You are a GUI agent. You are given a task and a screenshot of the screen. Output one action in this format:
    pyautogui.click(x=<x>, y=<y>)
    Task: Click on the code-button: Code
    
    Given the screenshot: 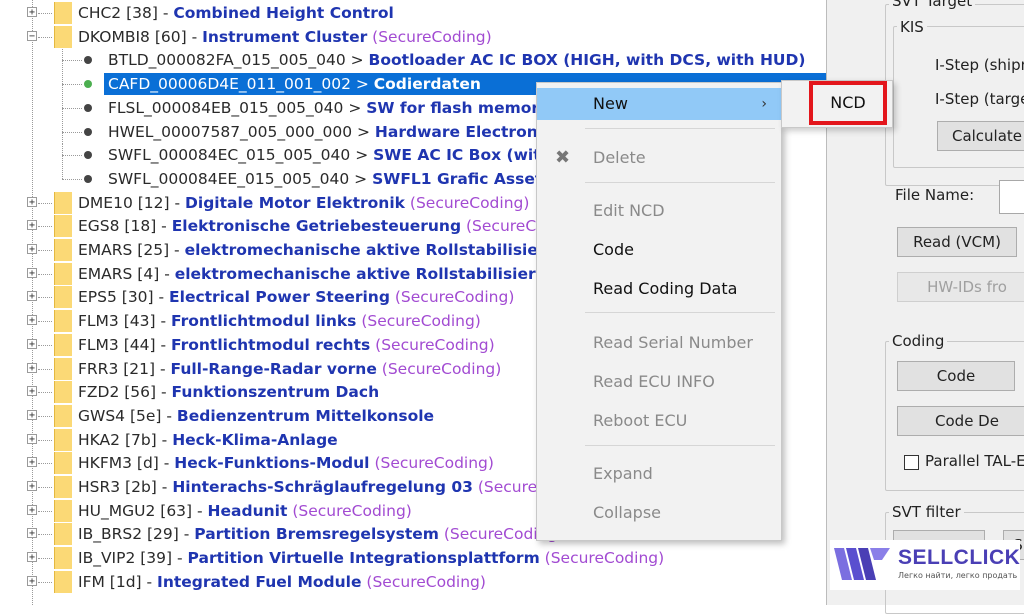 What is the action you would take?
    pyautogui.click(x=956, y=376)
    